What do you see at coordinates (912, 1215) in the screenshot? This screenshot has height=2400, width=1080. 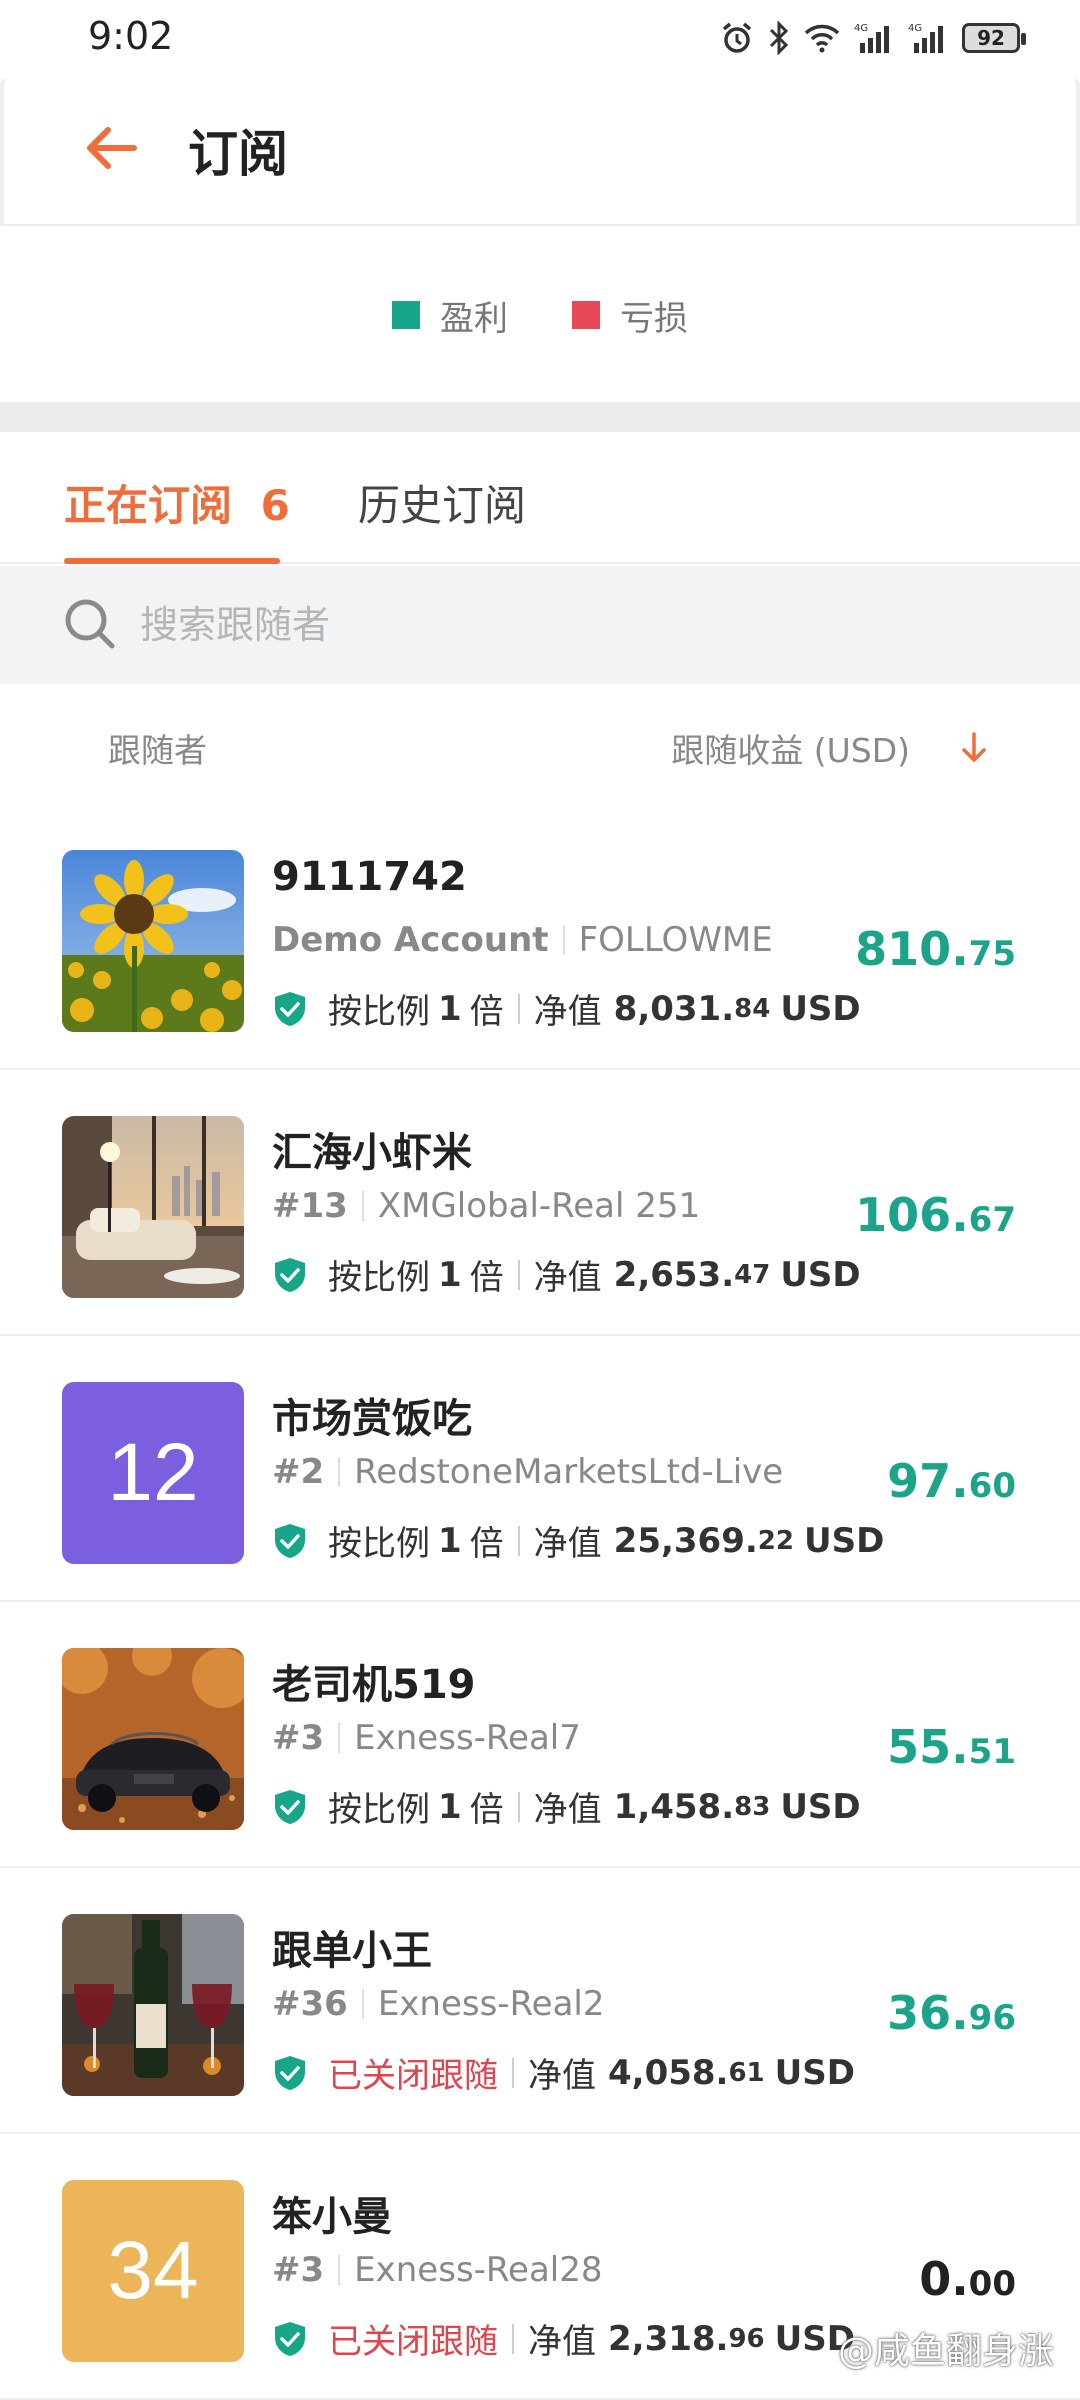 I see `profit-int: 106.` at bounding box center [912, 1215].